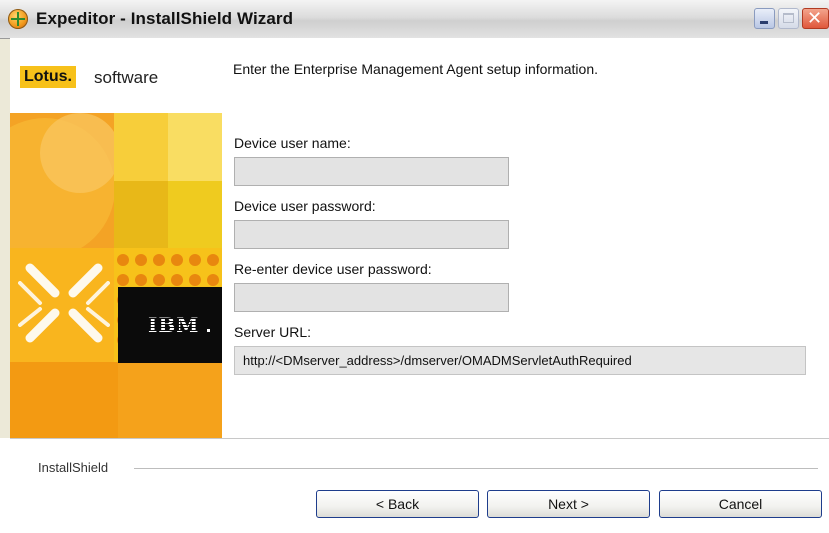  Describe the element at coordinates (740, 504) in the screenshot. I see `cancel-button: Cancel` at that location.